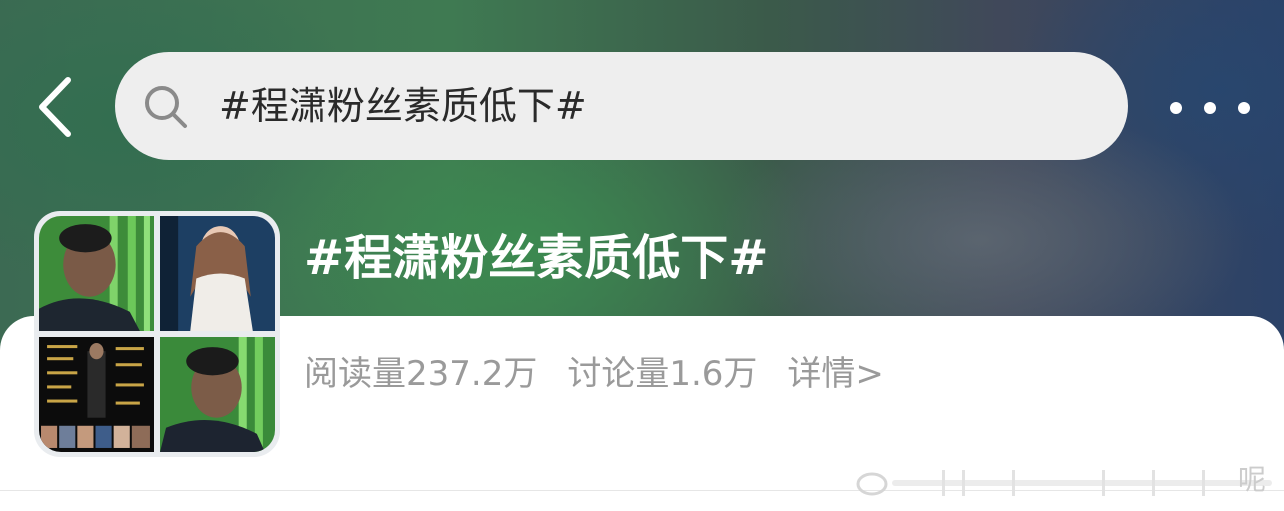  I want to click on topic-cover-image, so click(157, 334).